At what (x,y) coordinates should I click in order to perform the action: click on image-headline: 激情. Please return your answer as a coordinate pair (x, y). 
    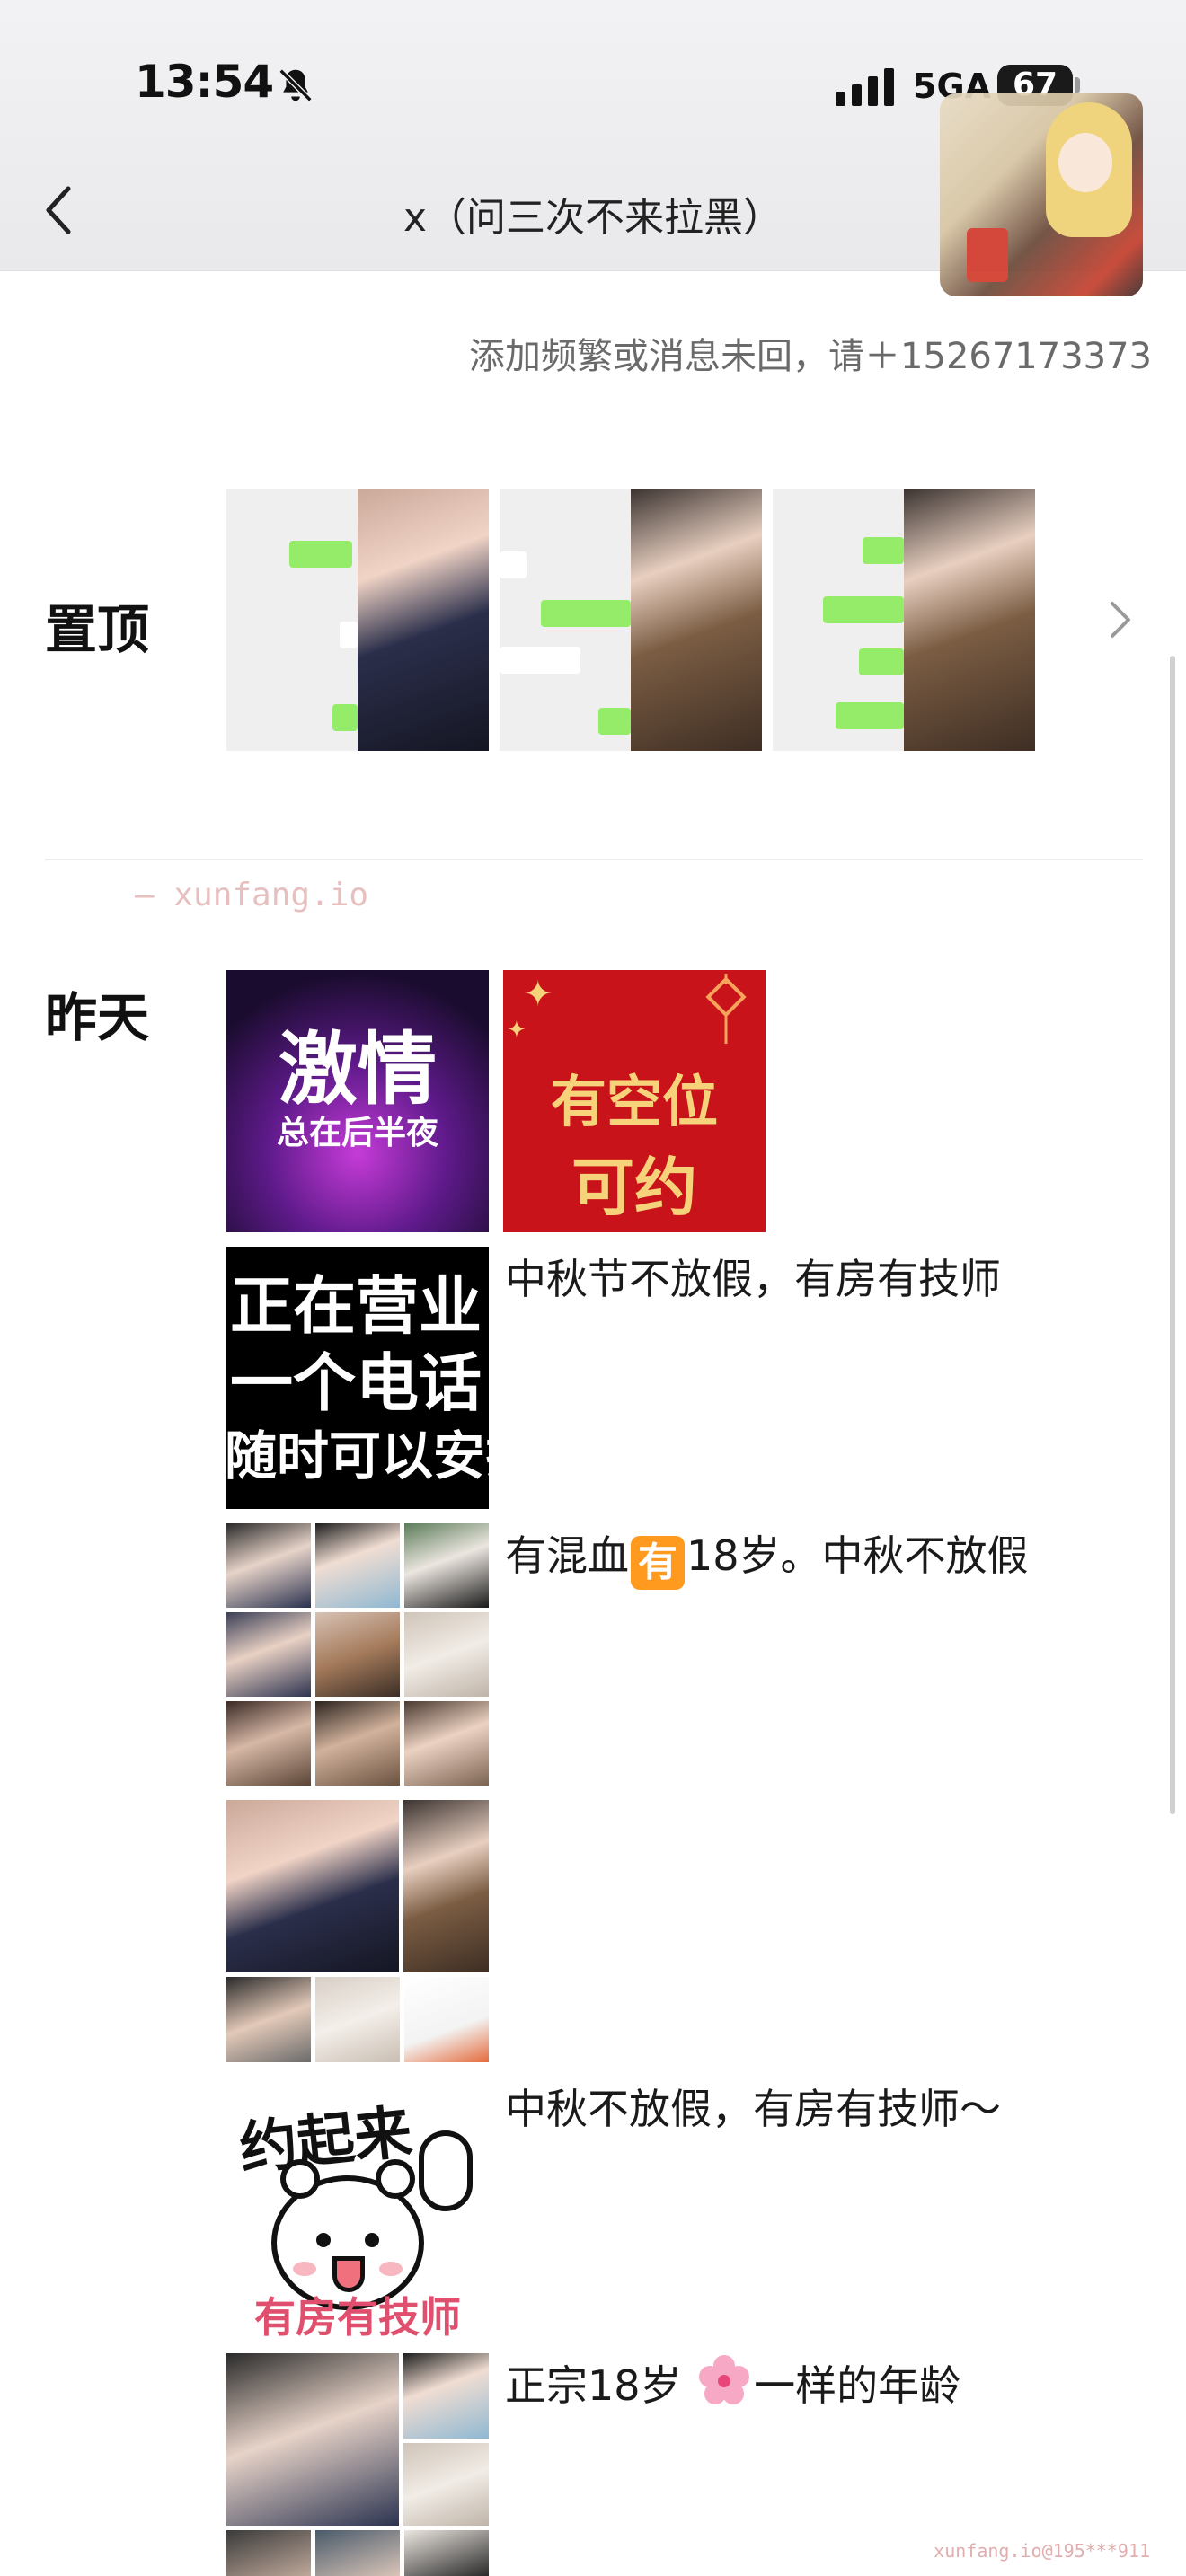
    Looking at the image, I should click on (357, 1069).